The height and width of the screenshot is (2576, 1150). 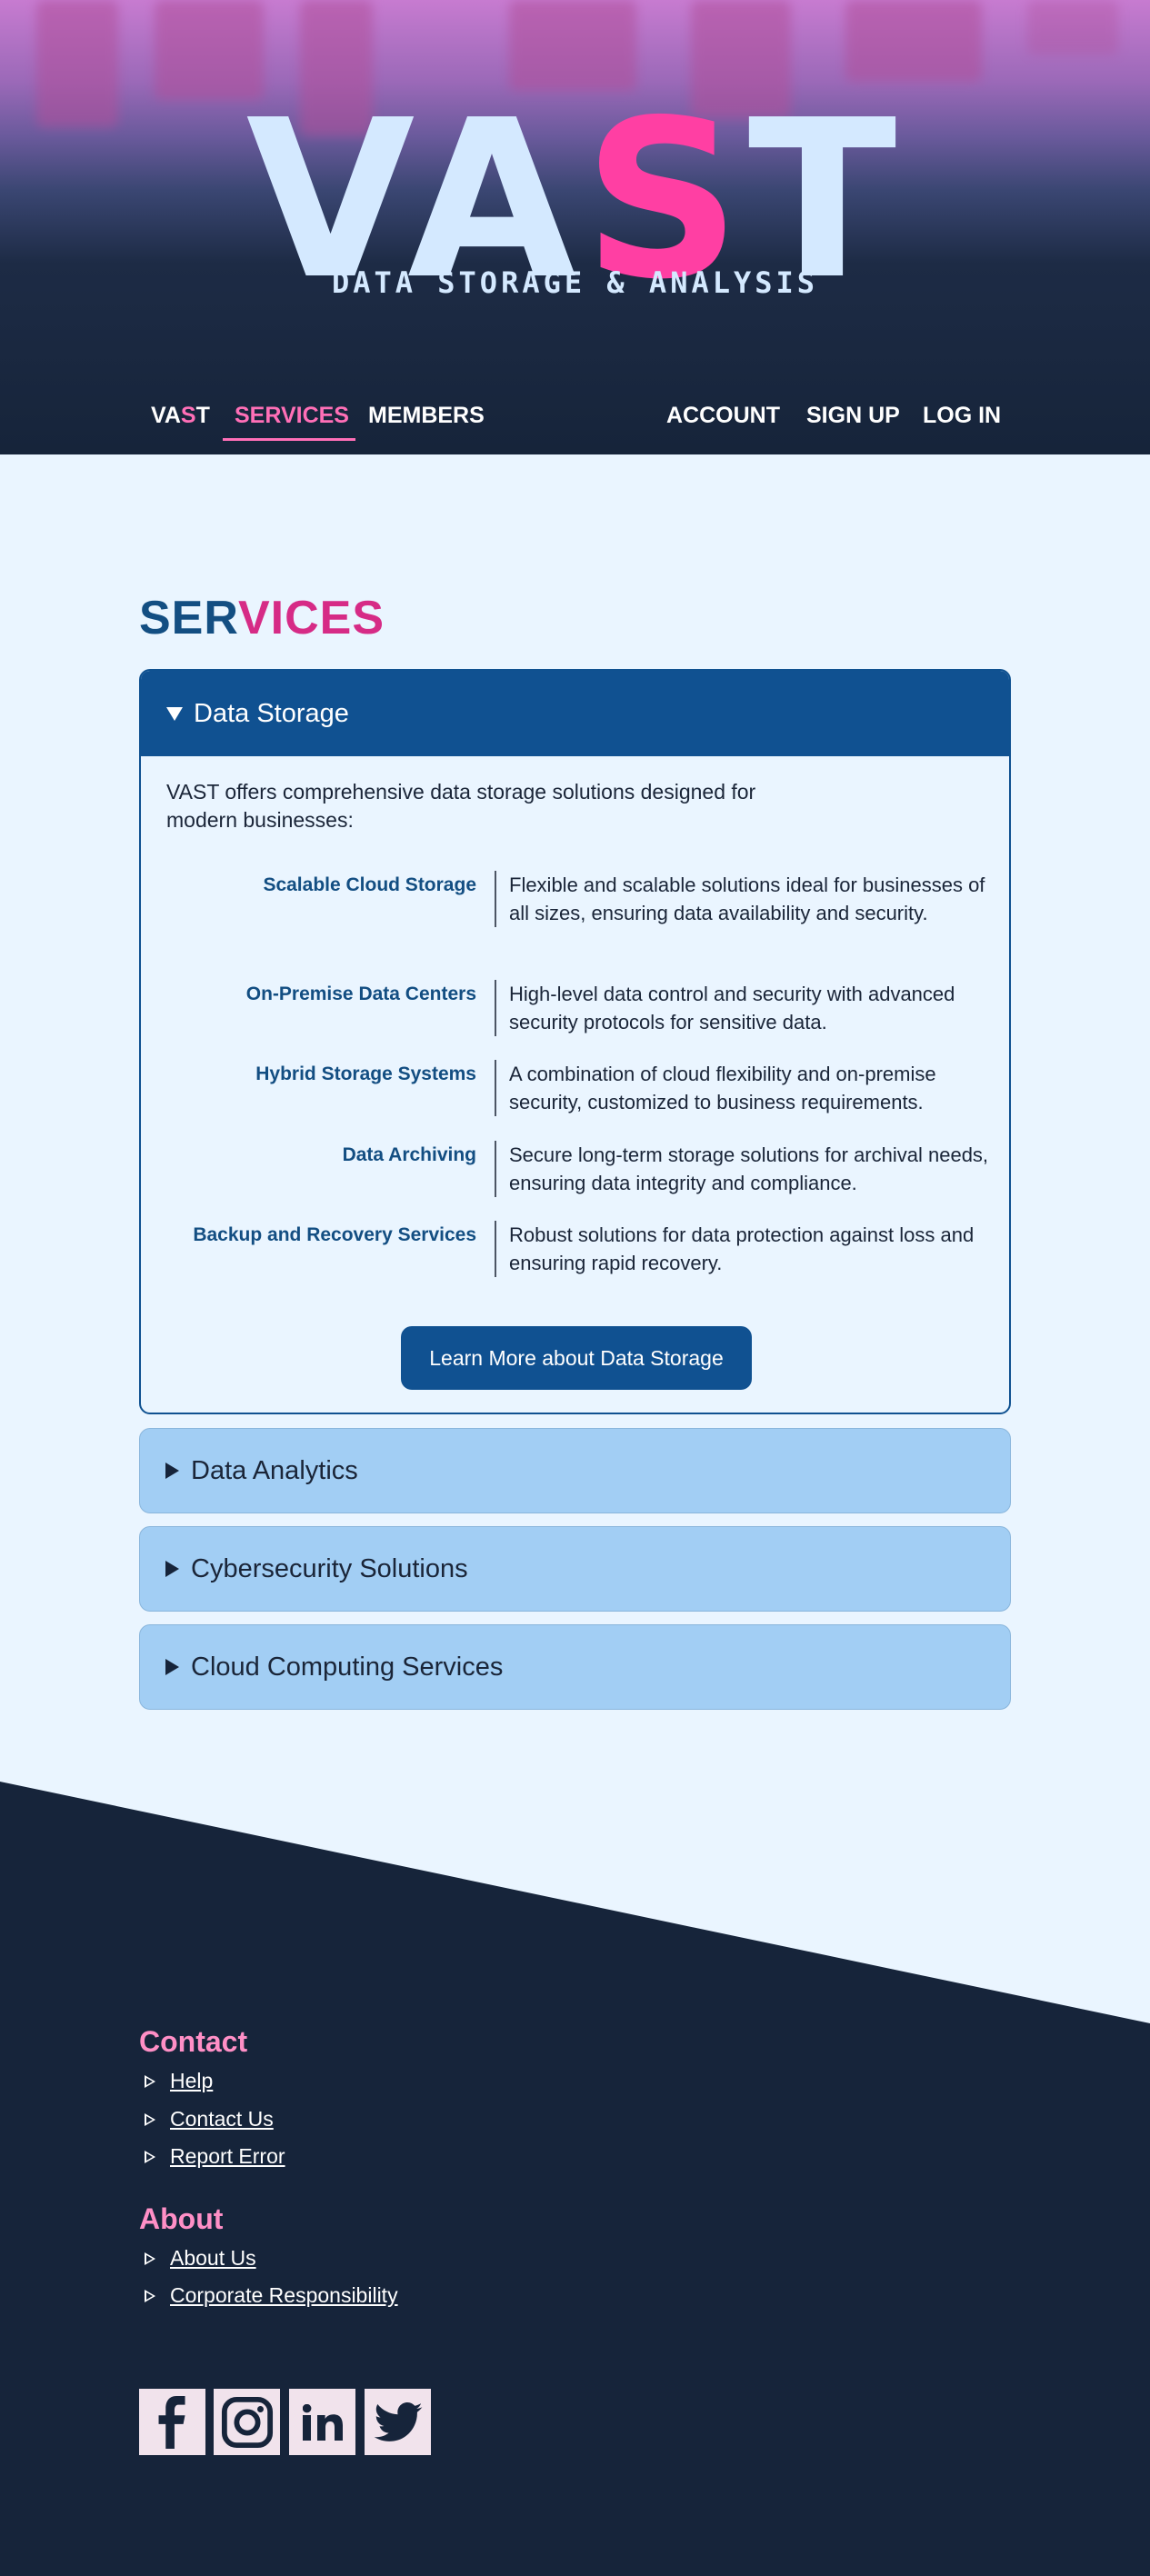 What do you see at coordinates (962, 415) in the screenshot?
I see `nav-item-log-in: LOG IN` at bounding box center [962, 415].